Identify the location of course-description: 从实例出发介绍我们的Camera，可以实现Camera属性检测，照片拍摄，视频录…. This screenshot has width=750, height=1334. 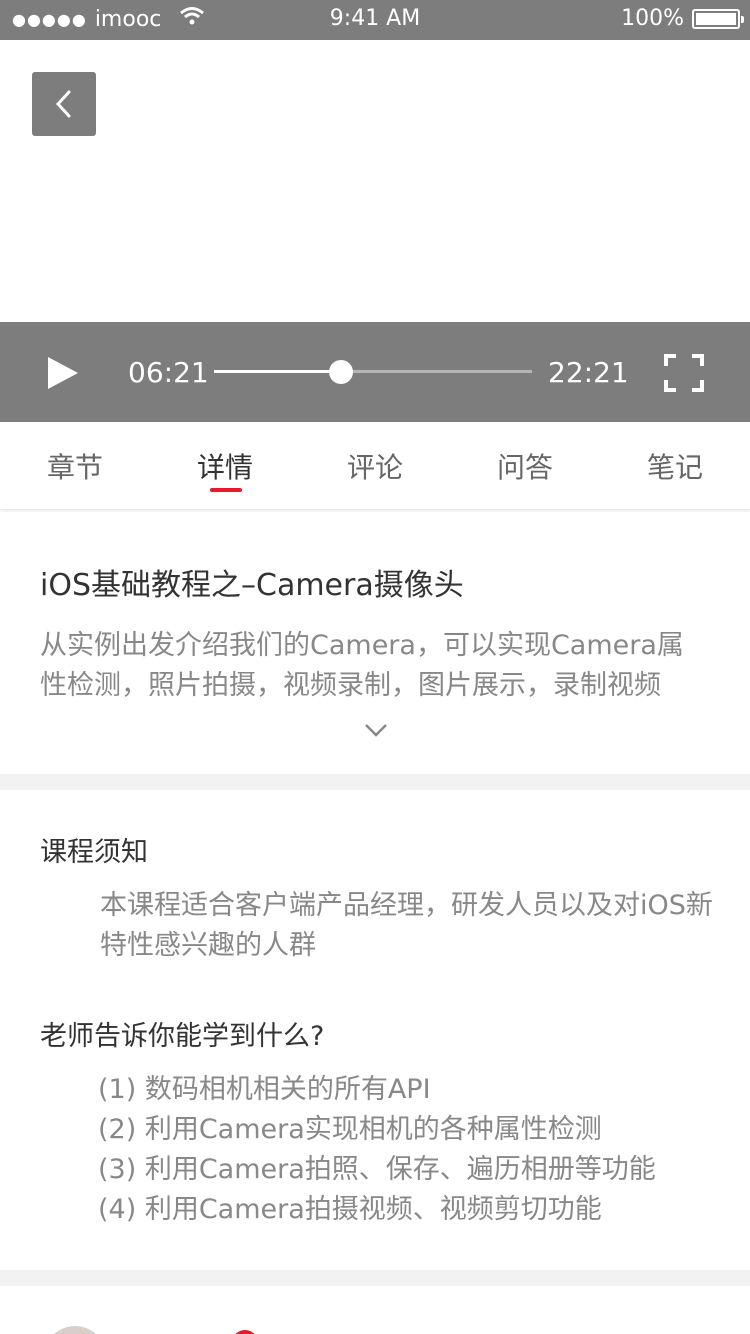
(362, 665).